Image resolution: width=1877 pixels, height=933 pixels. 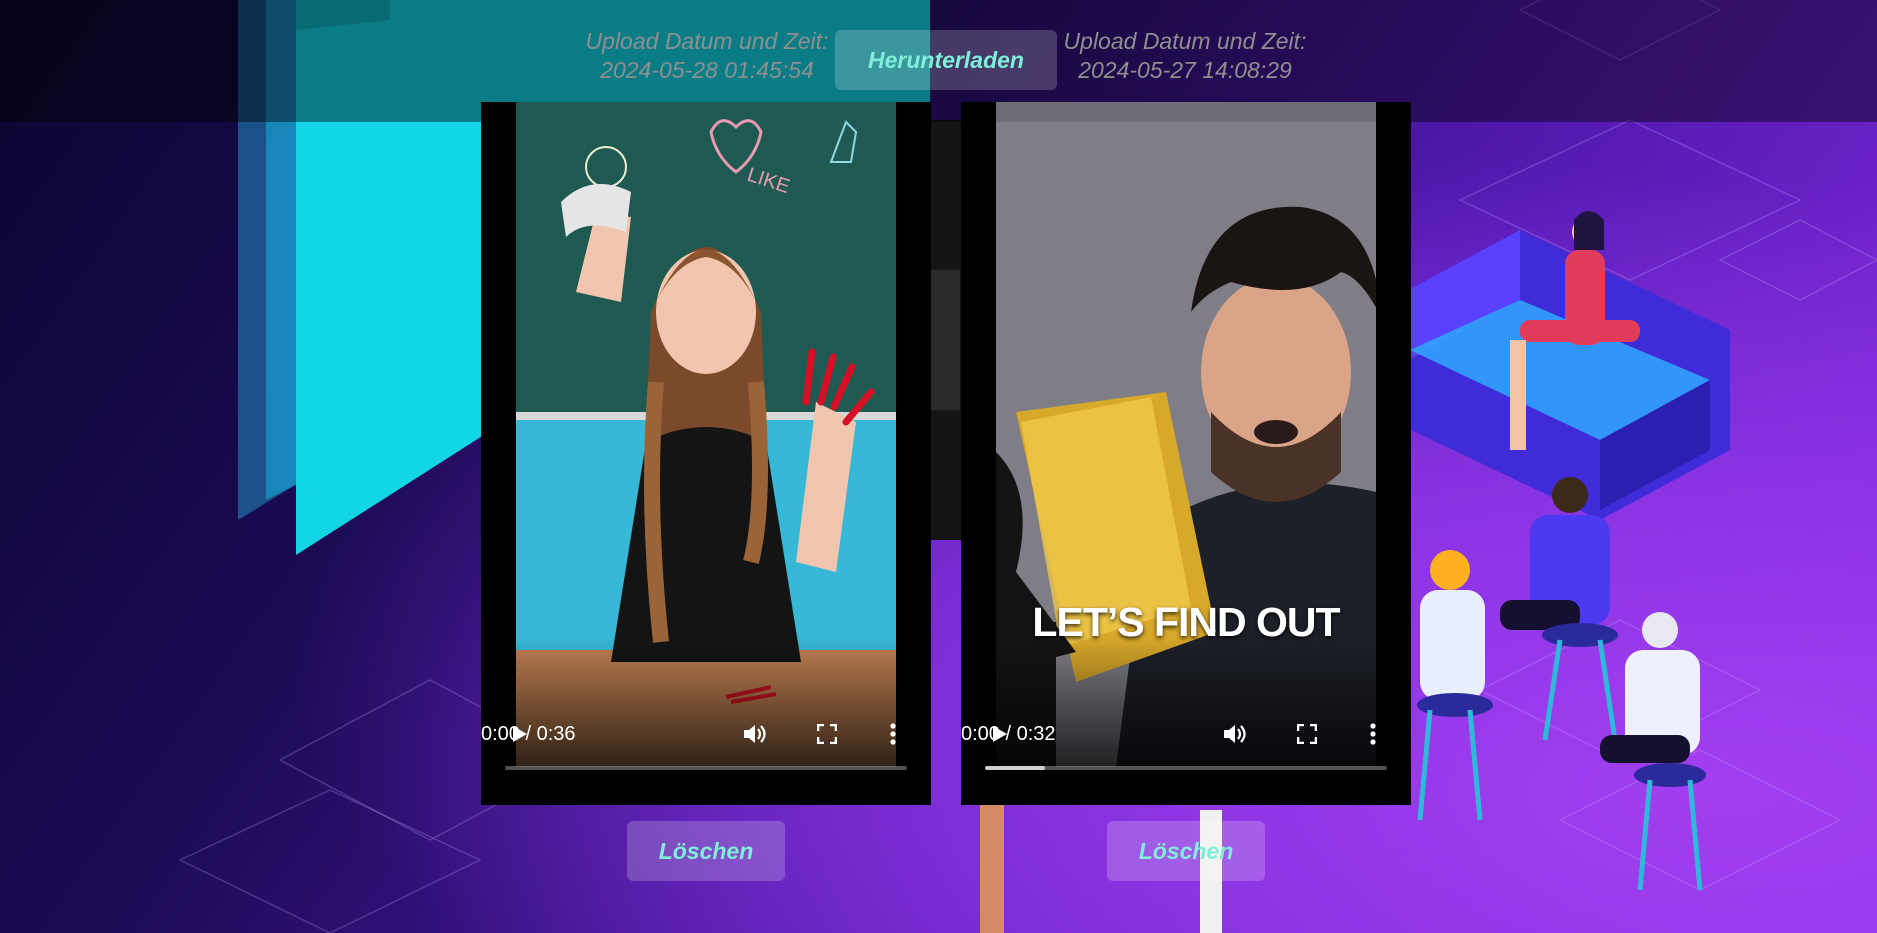 What do you see at coordinates (1186, 734) in the screenshot?
I see `video-controls: 0:00 / 0:32` at bounding box center [1186, 734].